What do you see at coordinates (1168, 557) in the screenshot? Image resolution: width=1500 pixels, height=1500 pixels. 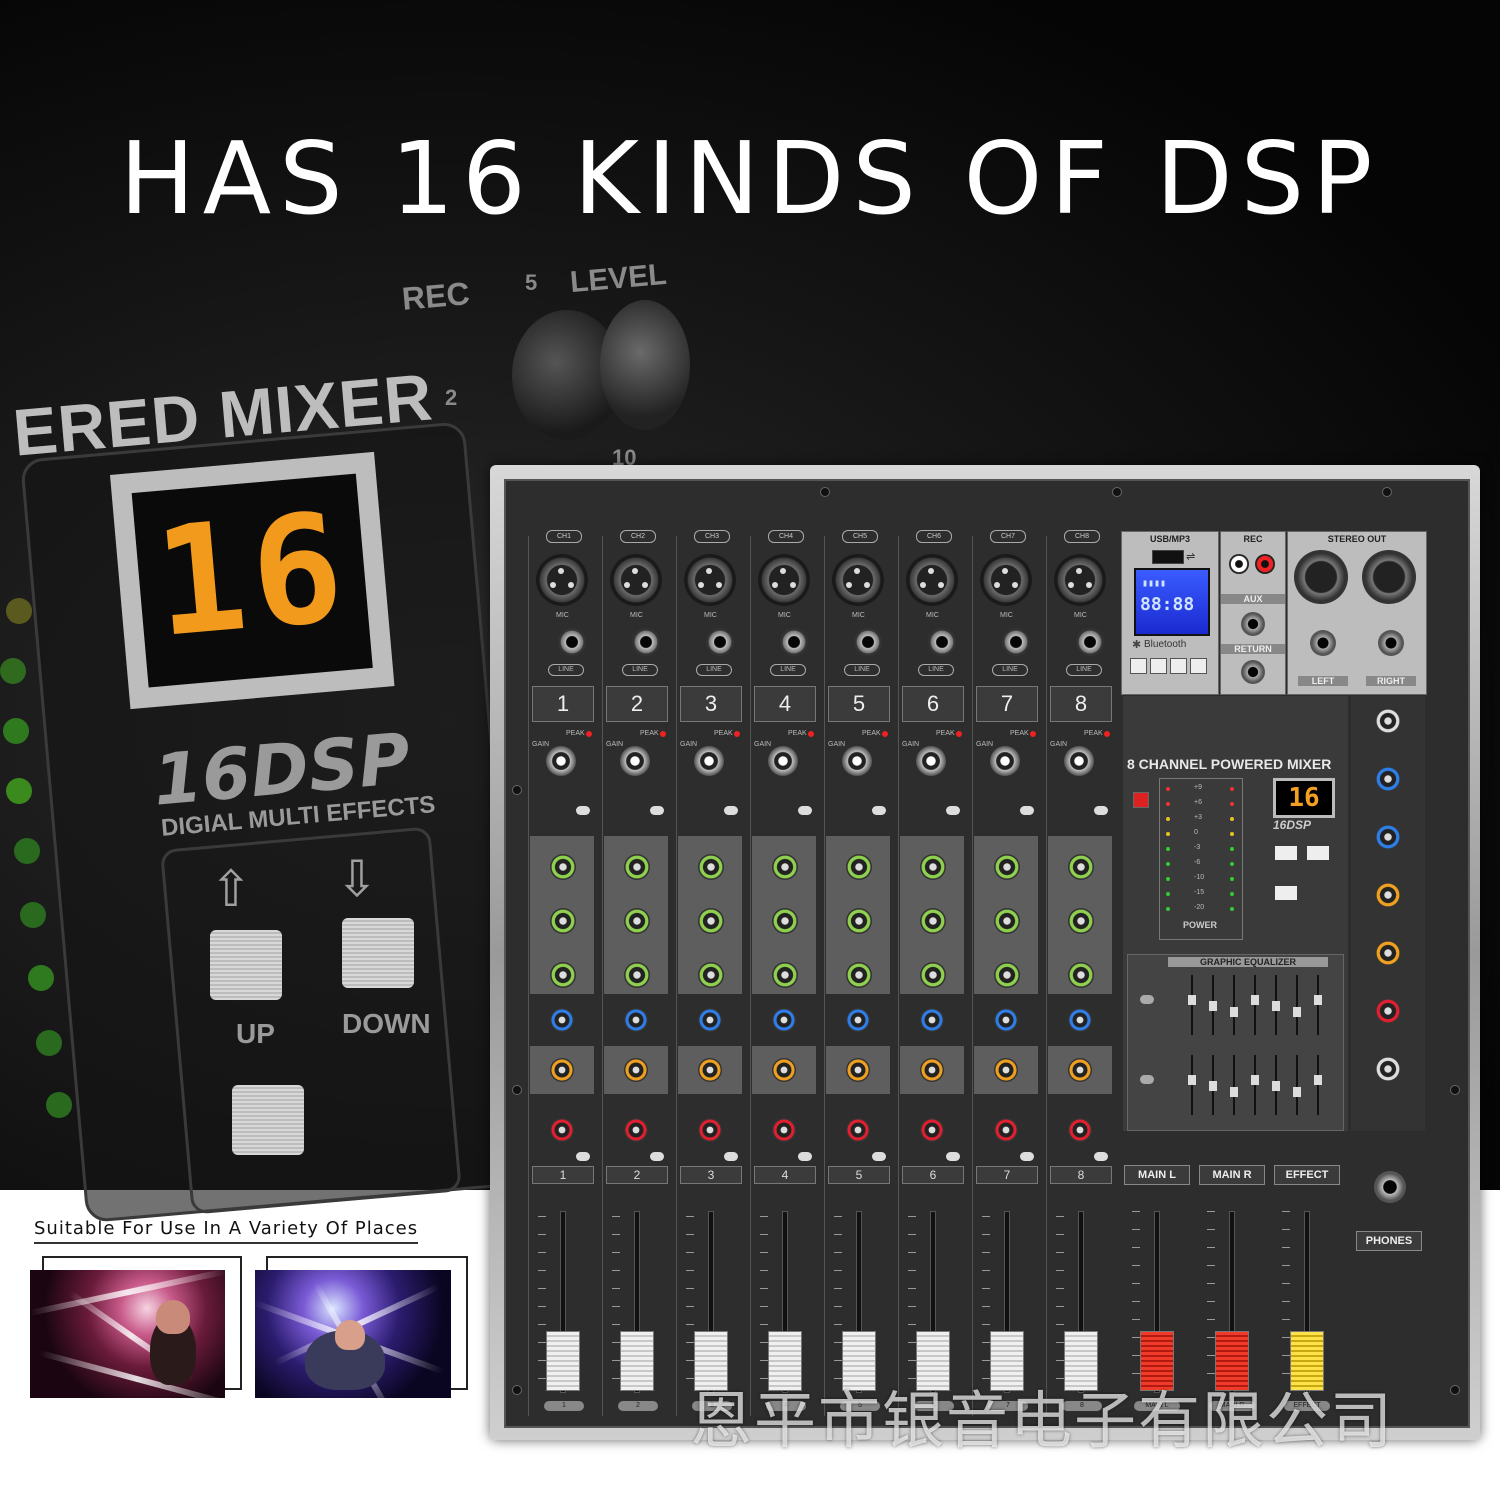 I see `usb-port` at bounding box center [1168, 557].